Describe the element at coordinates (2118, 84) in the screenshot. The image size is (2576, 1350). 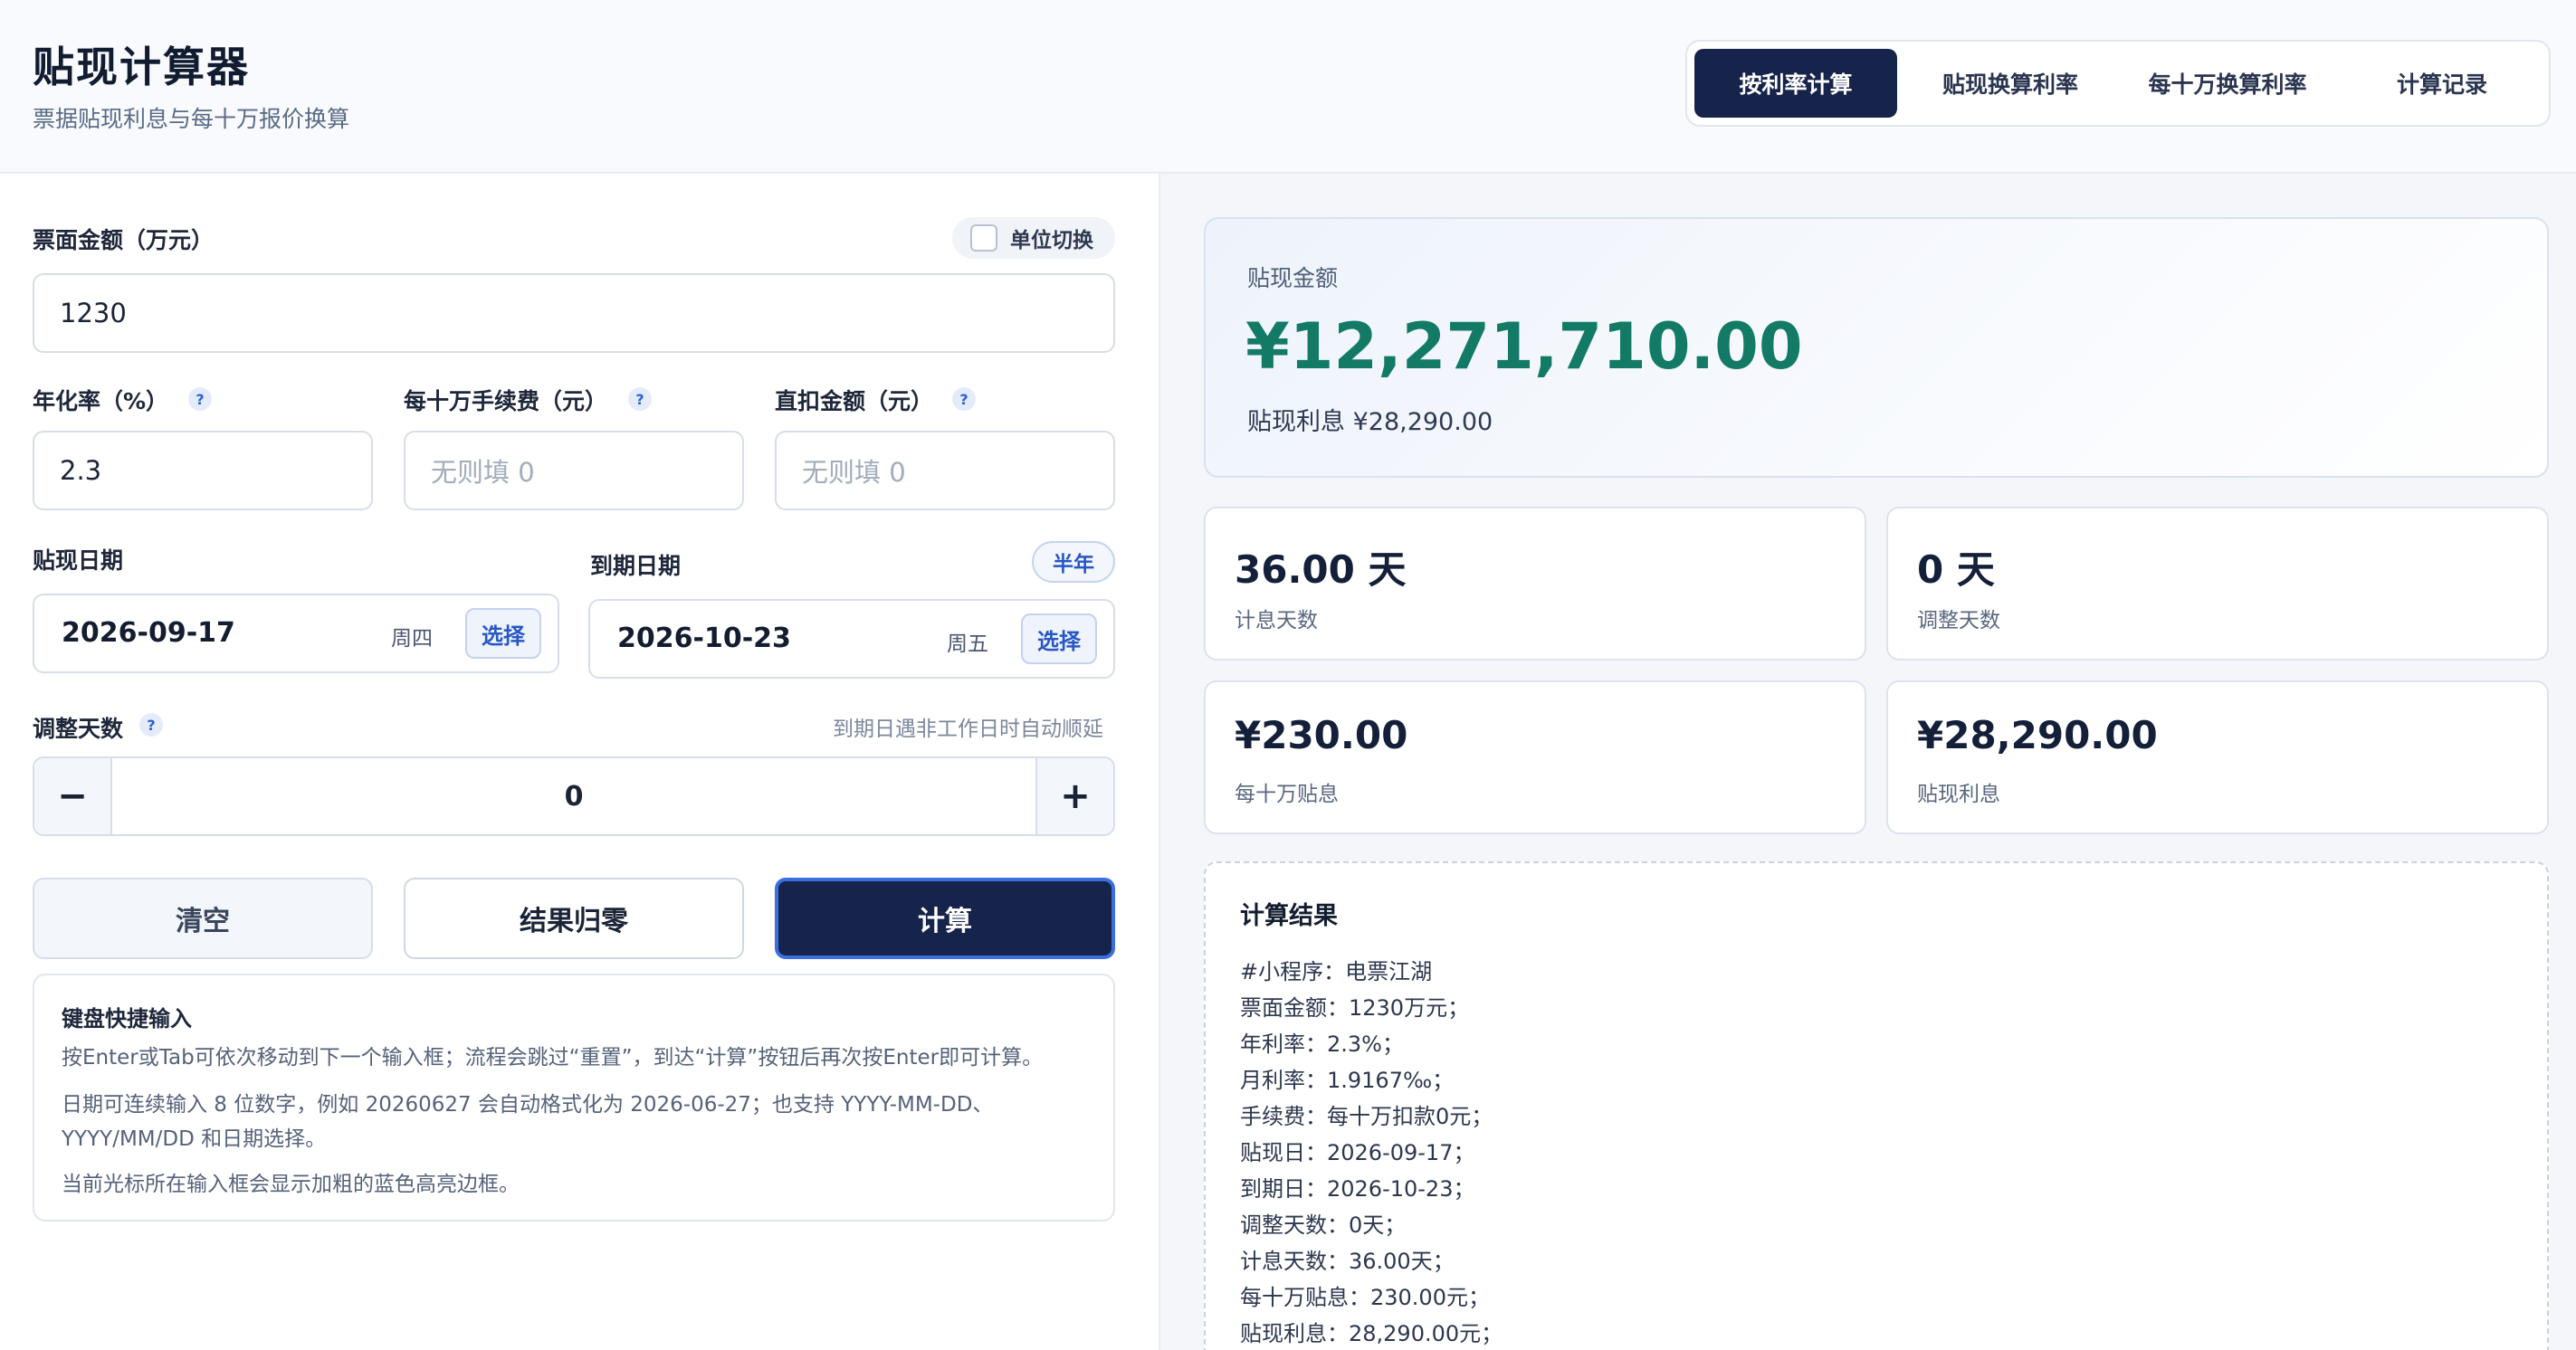
I see `mode-tabs: 按利率计算 贴现换算利率 每十万换算利率 计算记录` at that location.